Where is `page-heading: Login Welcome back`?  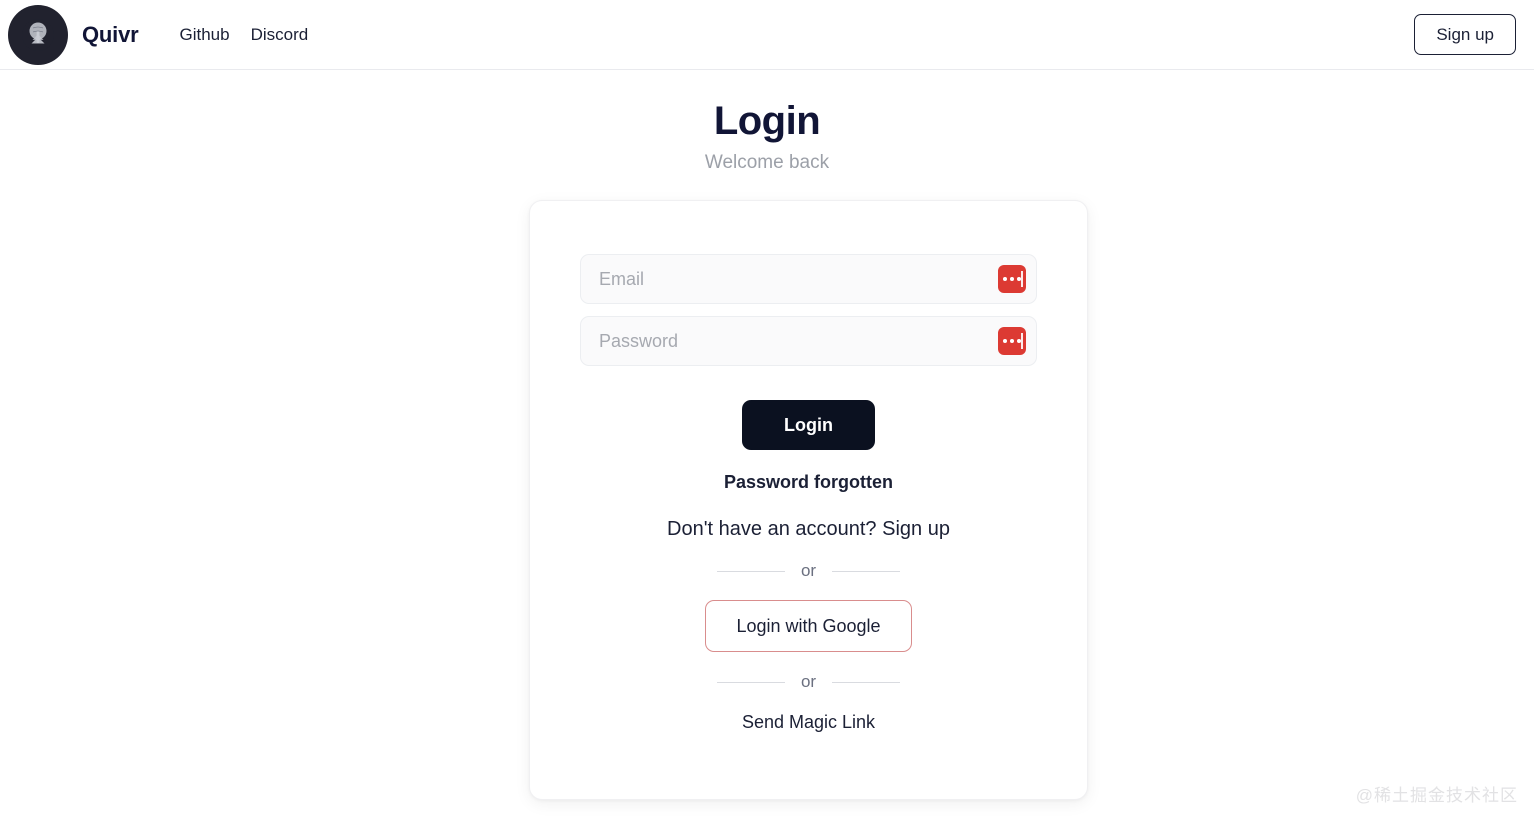 page-heading: Login Welcome back is located at coordinates (767, 136).